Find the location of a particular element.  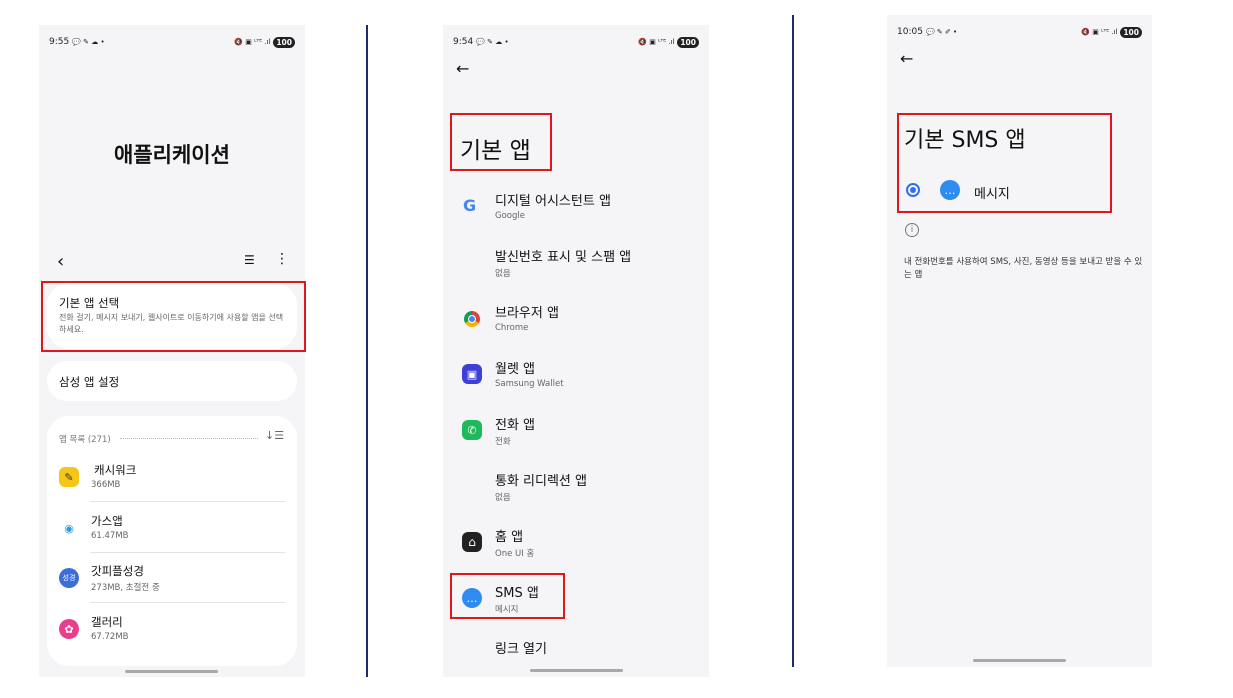

list-item-browser: 브라우저 앱 Chrome is located at coordinates (580, 320).